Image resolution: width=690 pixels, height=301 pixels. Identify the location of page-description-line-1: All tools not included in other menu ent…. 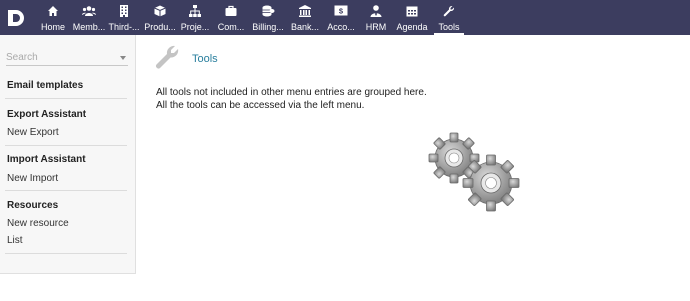
(291, 92).